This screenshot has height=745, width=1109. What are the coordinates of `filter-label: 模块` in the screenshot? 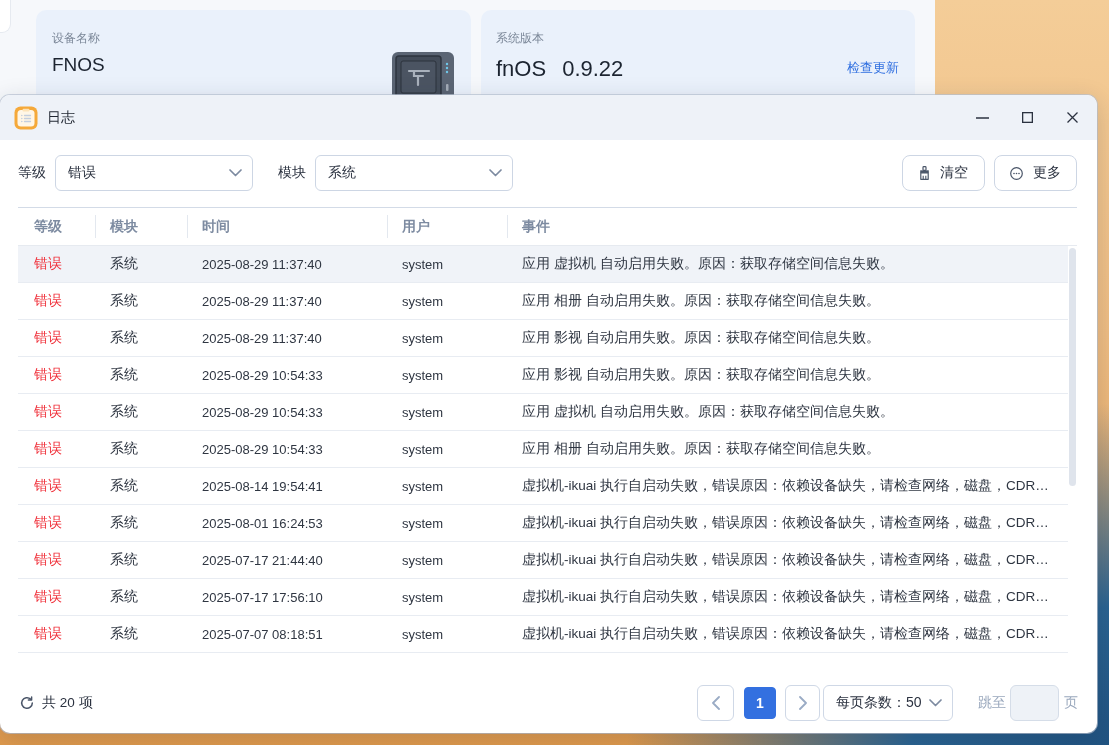 It's located at (292, 173).